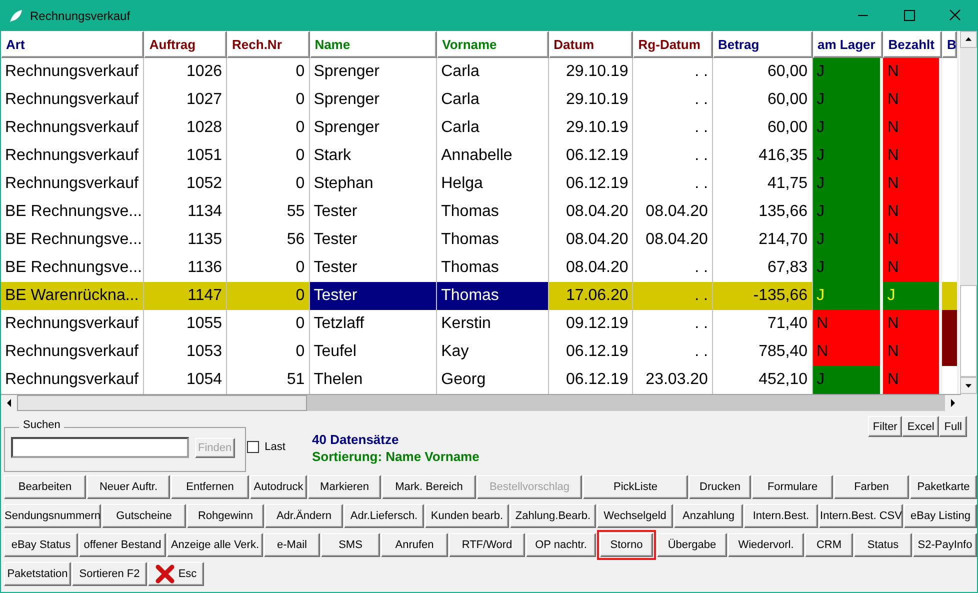  I want to click on action-button: e-Mail, so click(292, 545).